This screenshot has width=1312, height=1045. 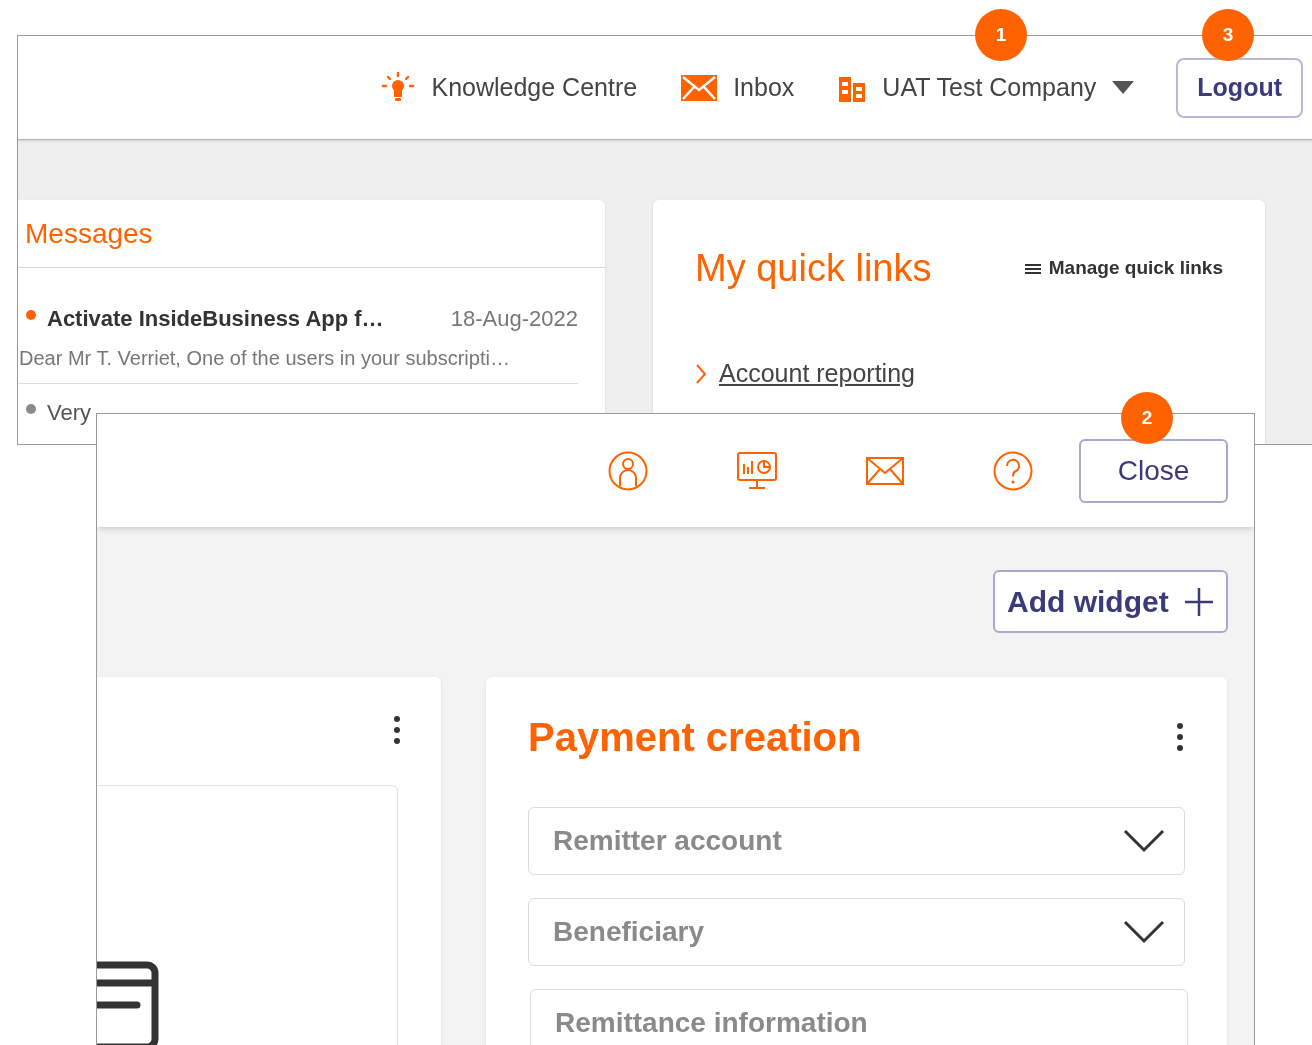 What do you see at coordinates (128, 1003) in the screenshot?
I see `card-icon` at bounding box center [128, 1003].